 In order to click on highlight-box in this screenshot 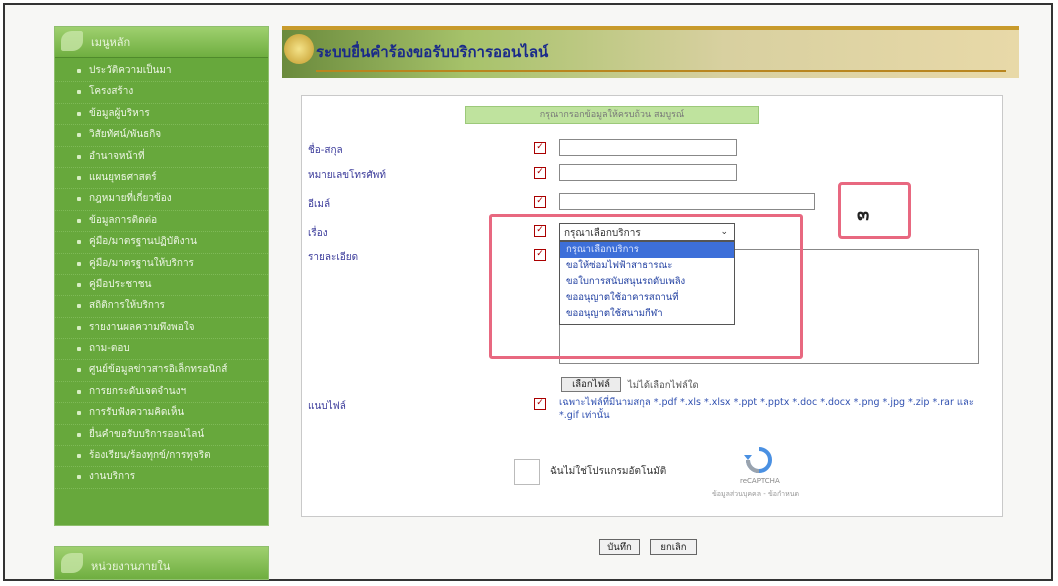, I will do `click(646, 286)`.